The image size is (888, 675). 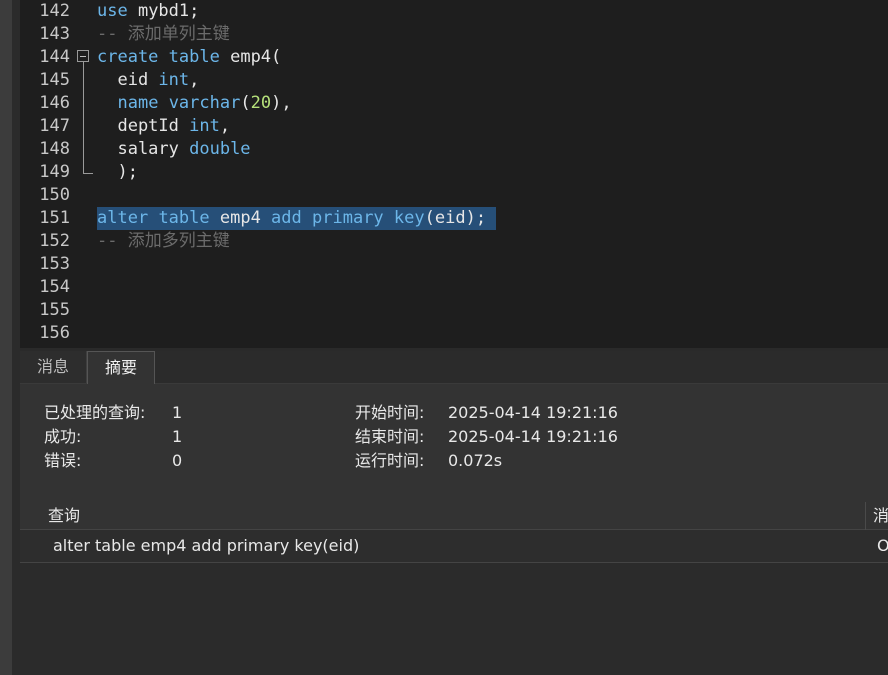 What do you see at coordinates (880, 515) in the screenshot?
I see `column-header-message: 消` at bounding box center [880, 515].